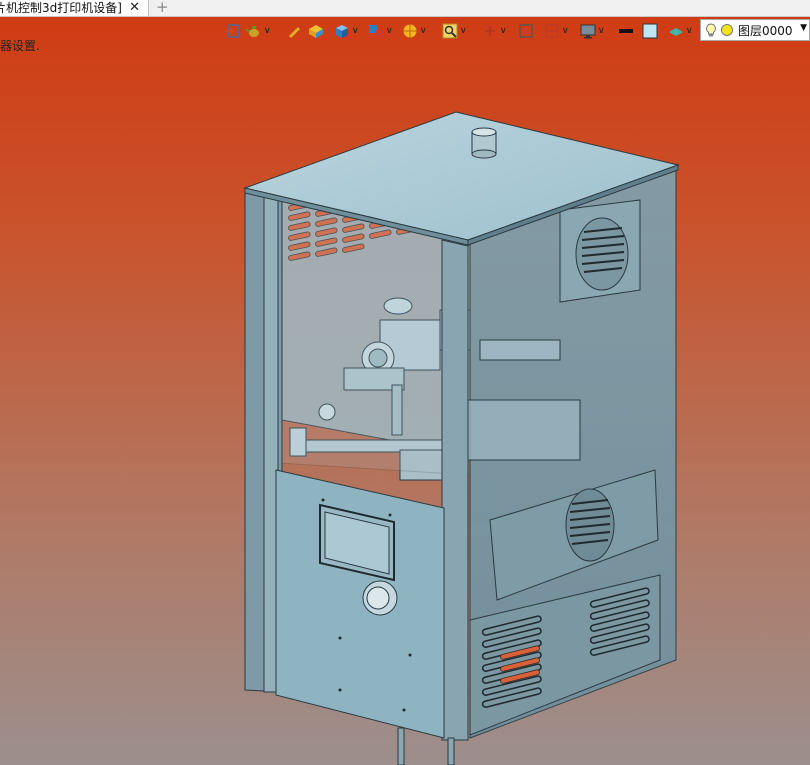  What do you see at coordinates (552, 31) in the screenshot?
I see `split-icon` at bounding box center [552, 31].